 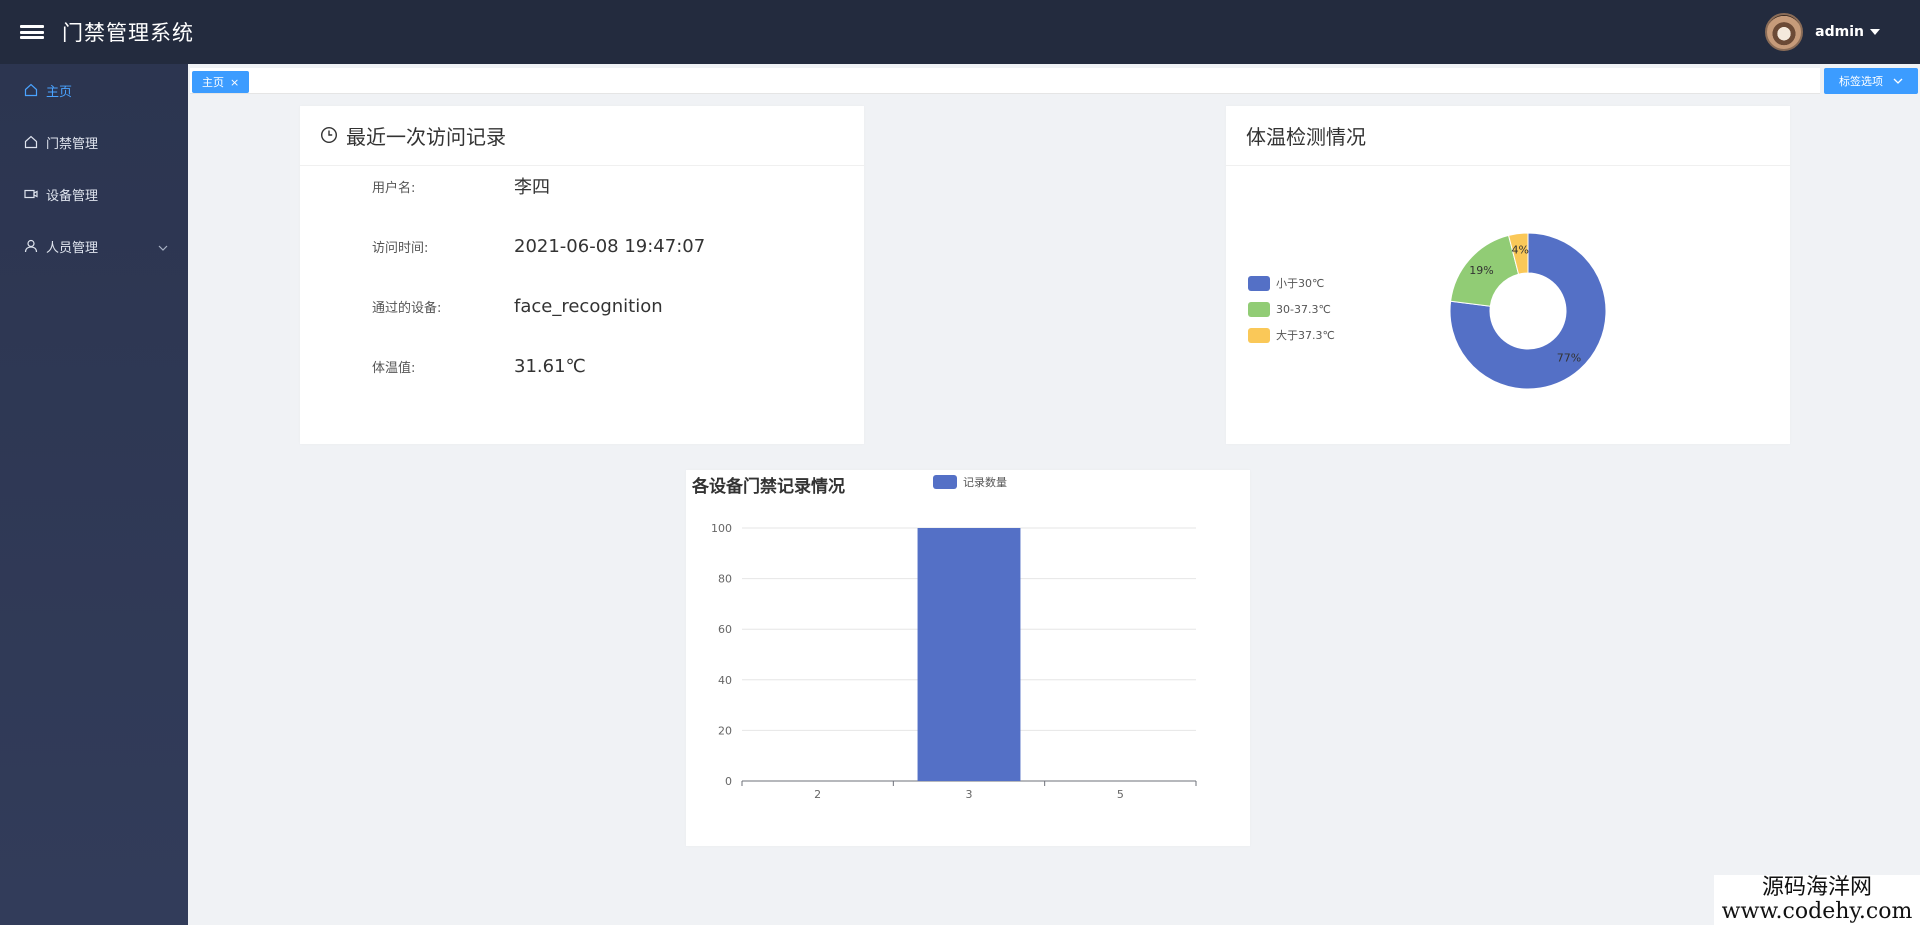 I want to click on card-header: 最近一次访问记录, so click(x=582, y=136).